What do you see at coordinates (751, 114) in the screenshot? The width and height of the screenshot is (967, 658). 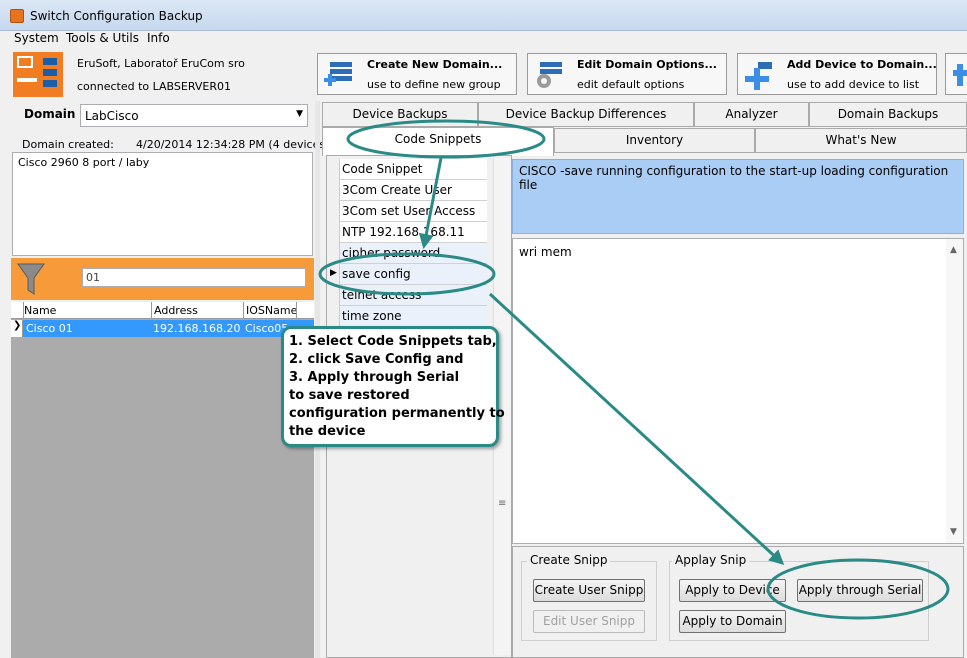 I see `tab-analyzer: Analyzer` at bounding box center [751, 114].